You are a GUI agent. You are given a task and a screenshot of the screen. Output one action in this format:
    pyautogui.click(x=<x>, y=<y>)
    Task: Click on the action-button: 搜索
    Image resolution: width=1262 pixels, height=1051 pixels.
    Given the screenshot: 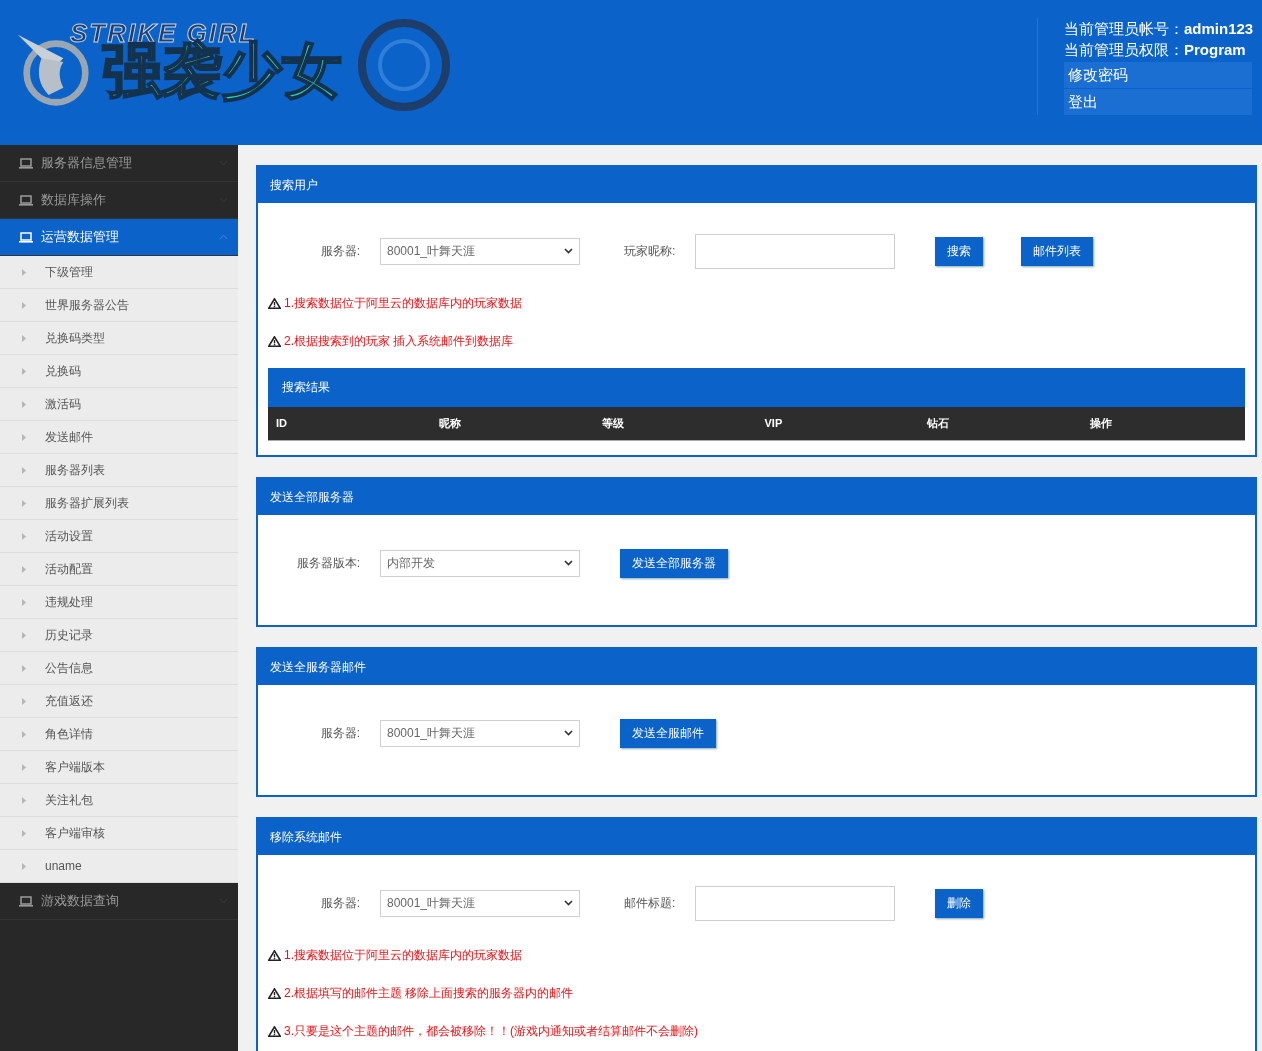 What is the action you would take?
    pyautogui.click(x=959, y=251)
    